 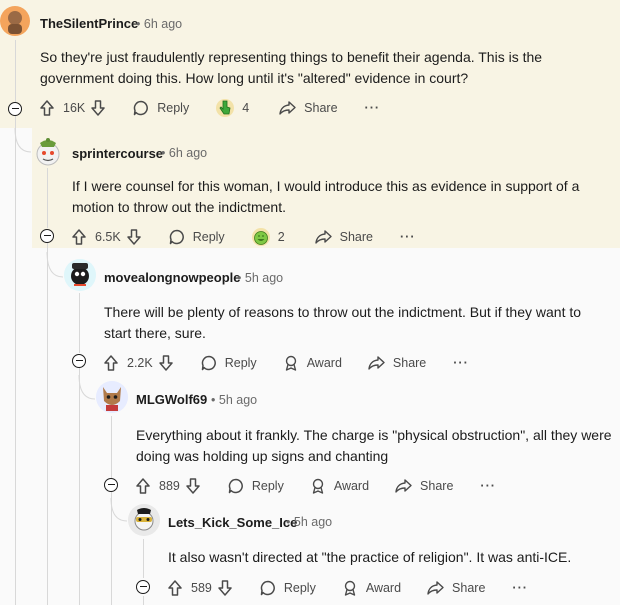 What do you see at coordinates (210, 108) in the screenshot?
I see `comment-actions: 16K Reply 4 Share ···` at bounding box center [210, 108].